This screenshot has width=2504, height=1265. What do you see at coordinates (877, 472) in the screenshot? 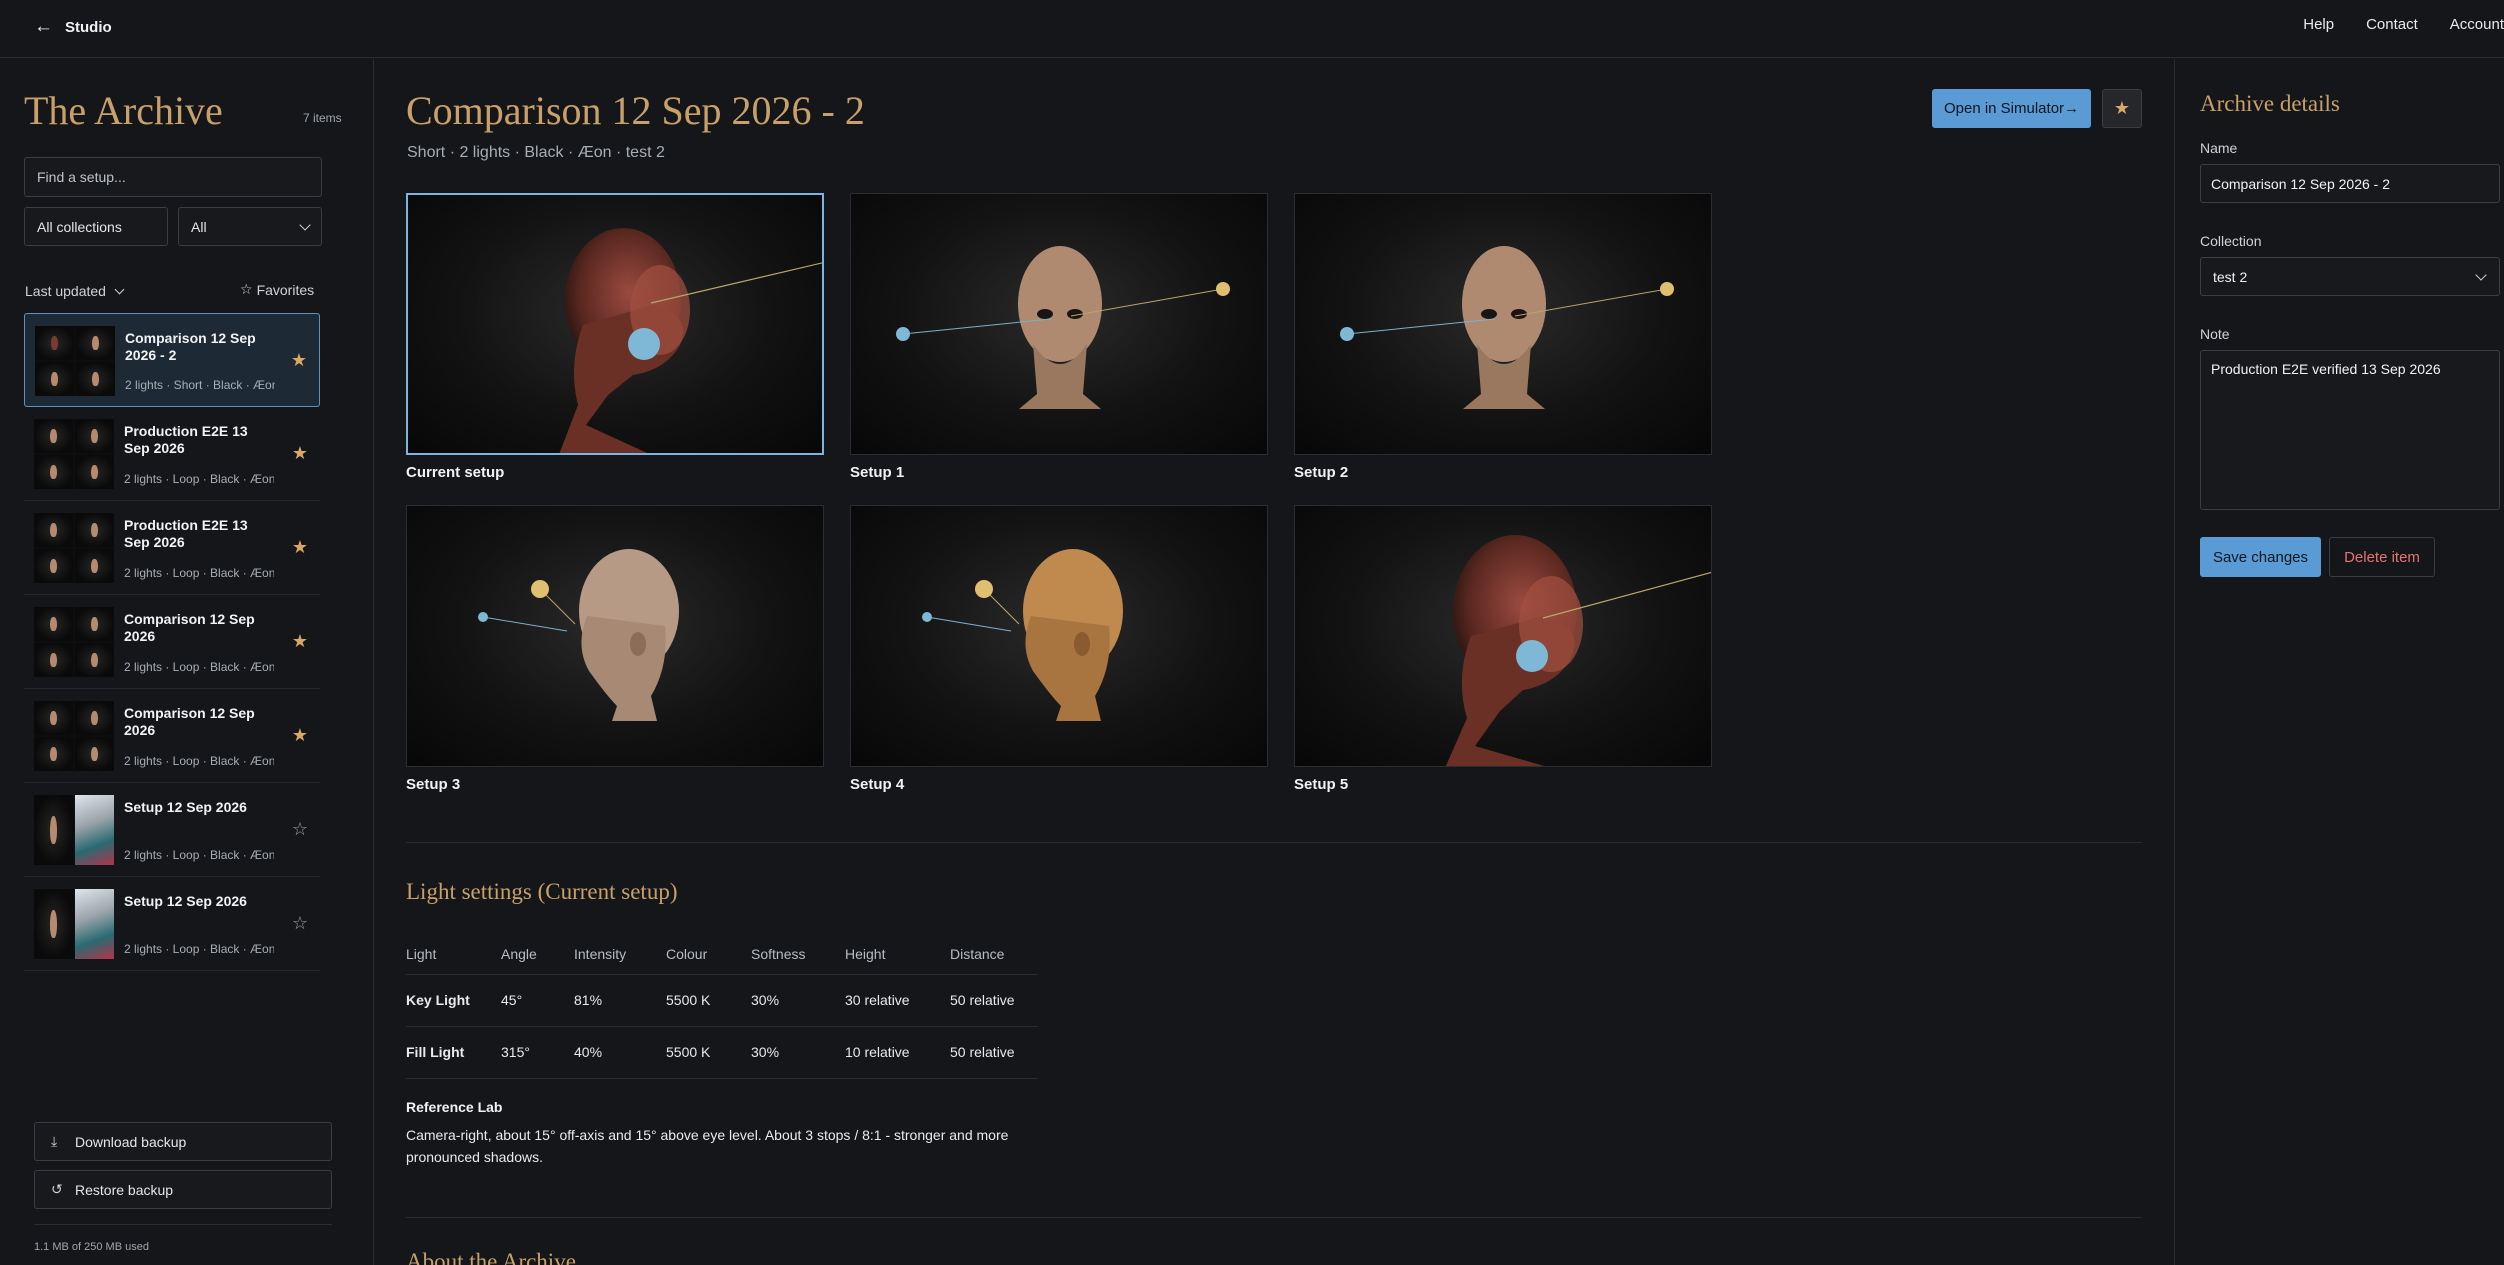
I see `tile-label: Setup 1` at bounding box center [877, 472].